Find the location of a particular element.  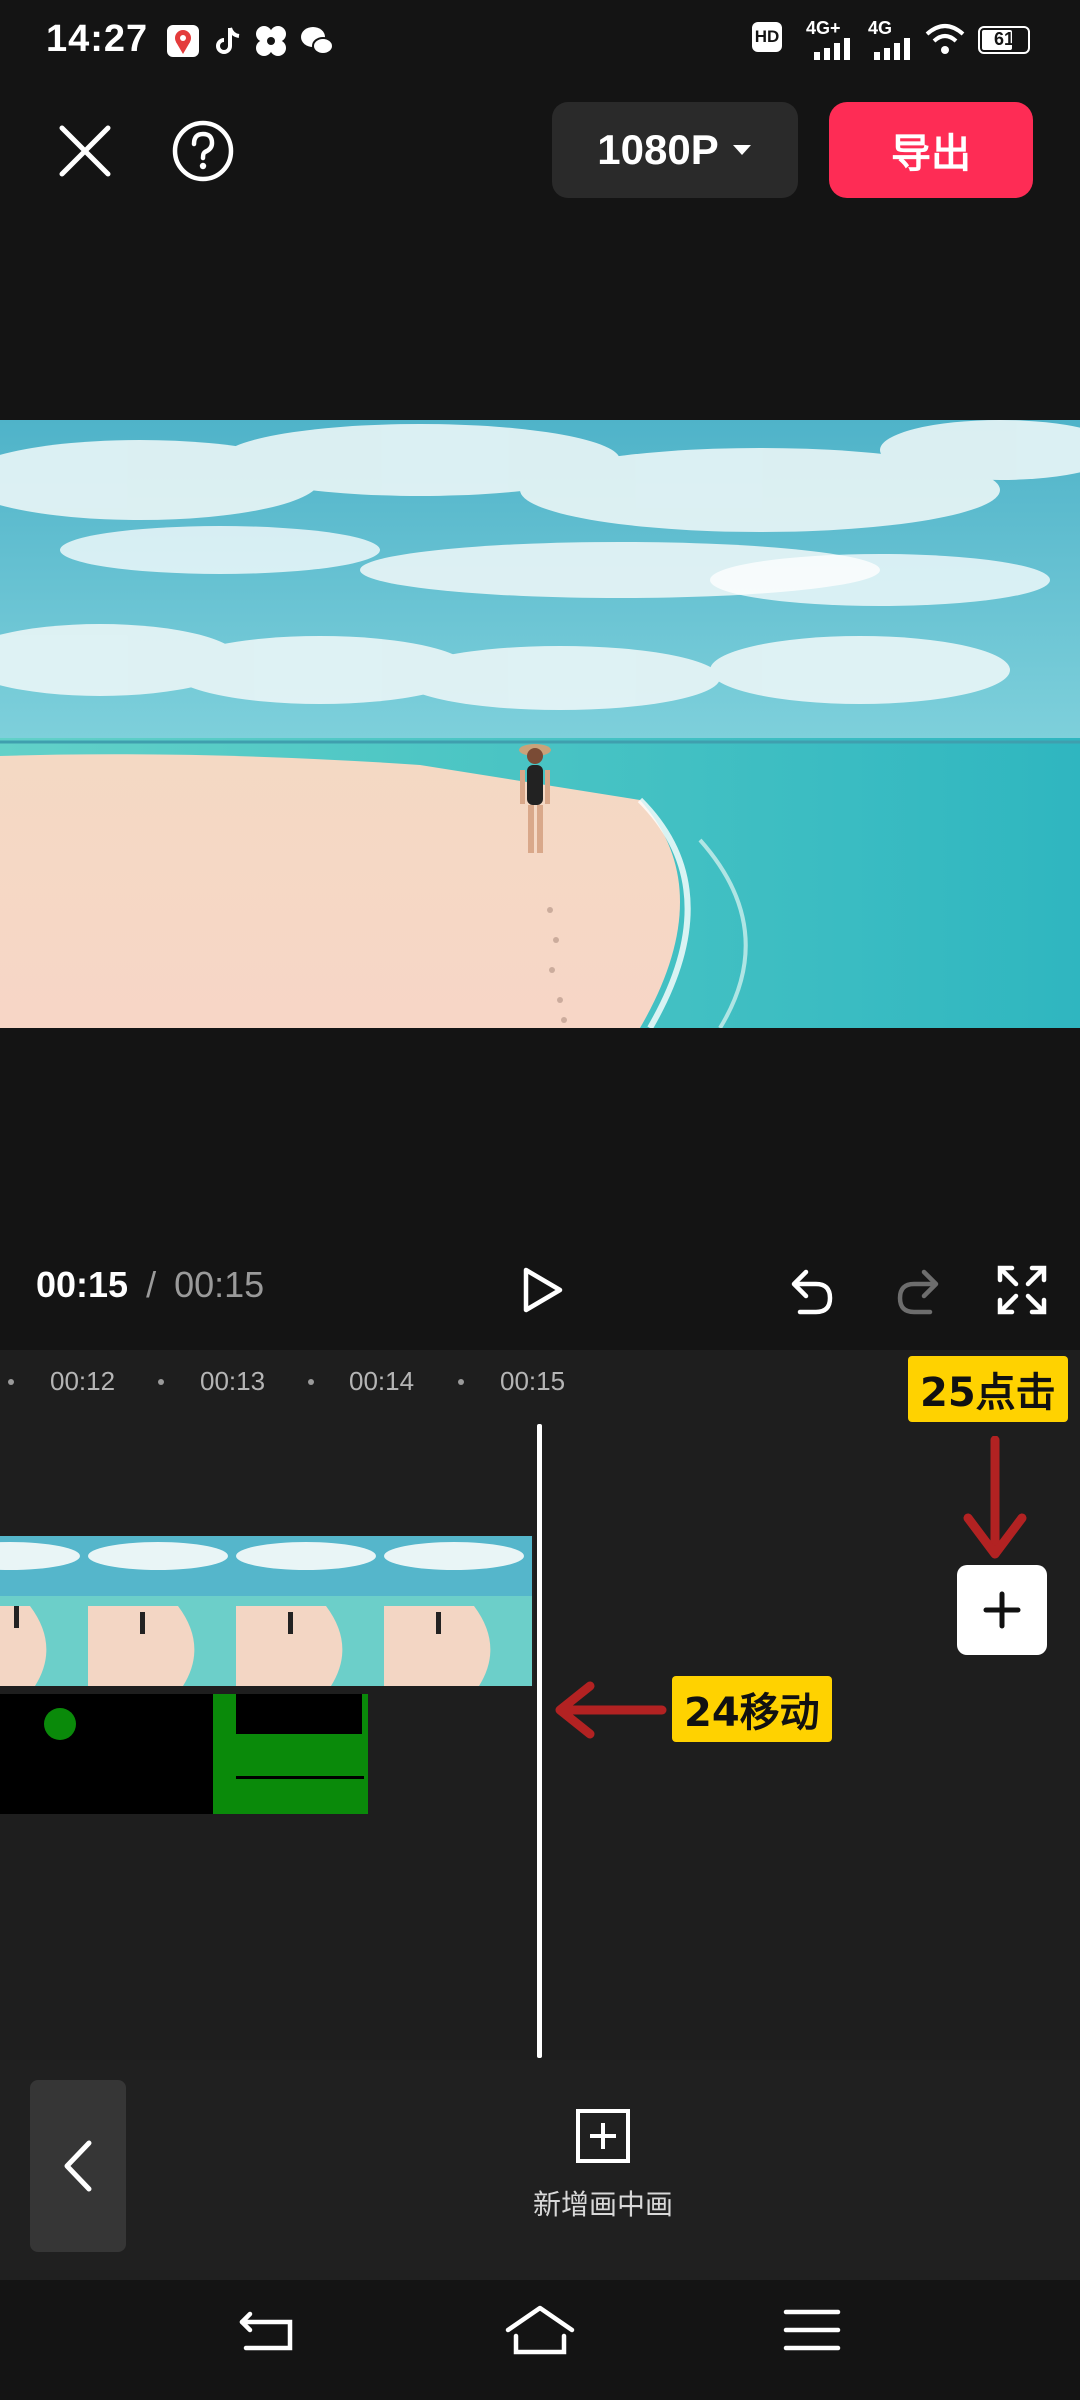

battery-level: 61 is located at coordinates (1004, 39).